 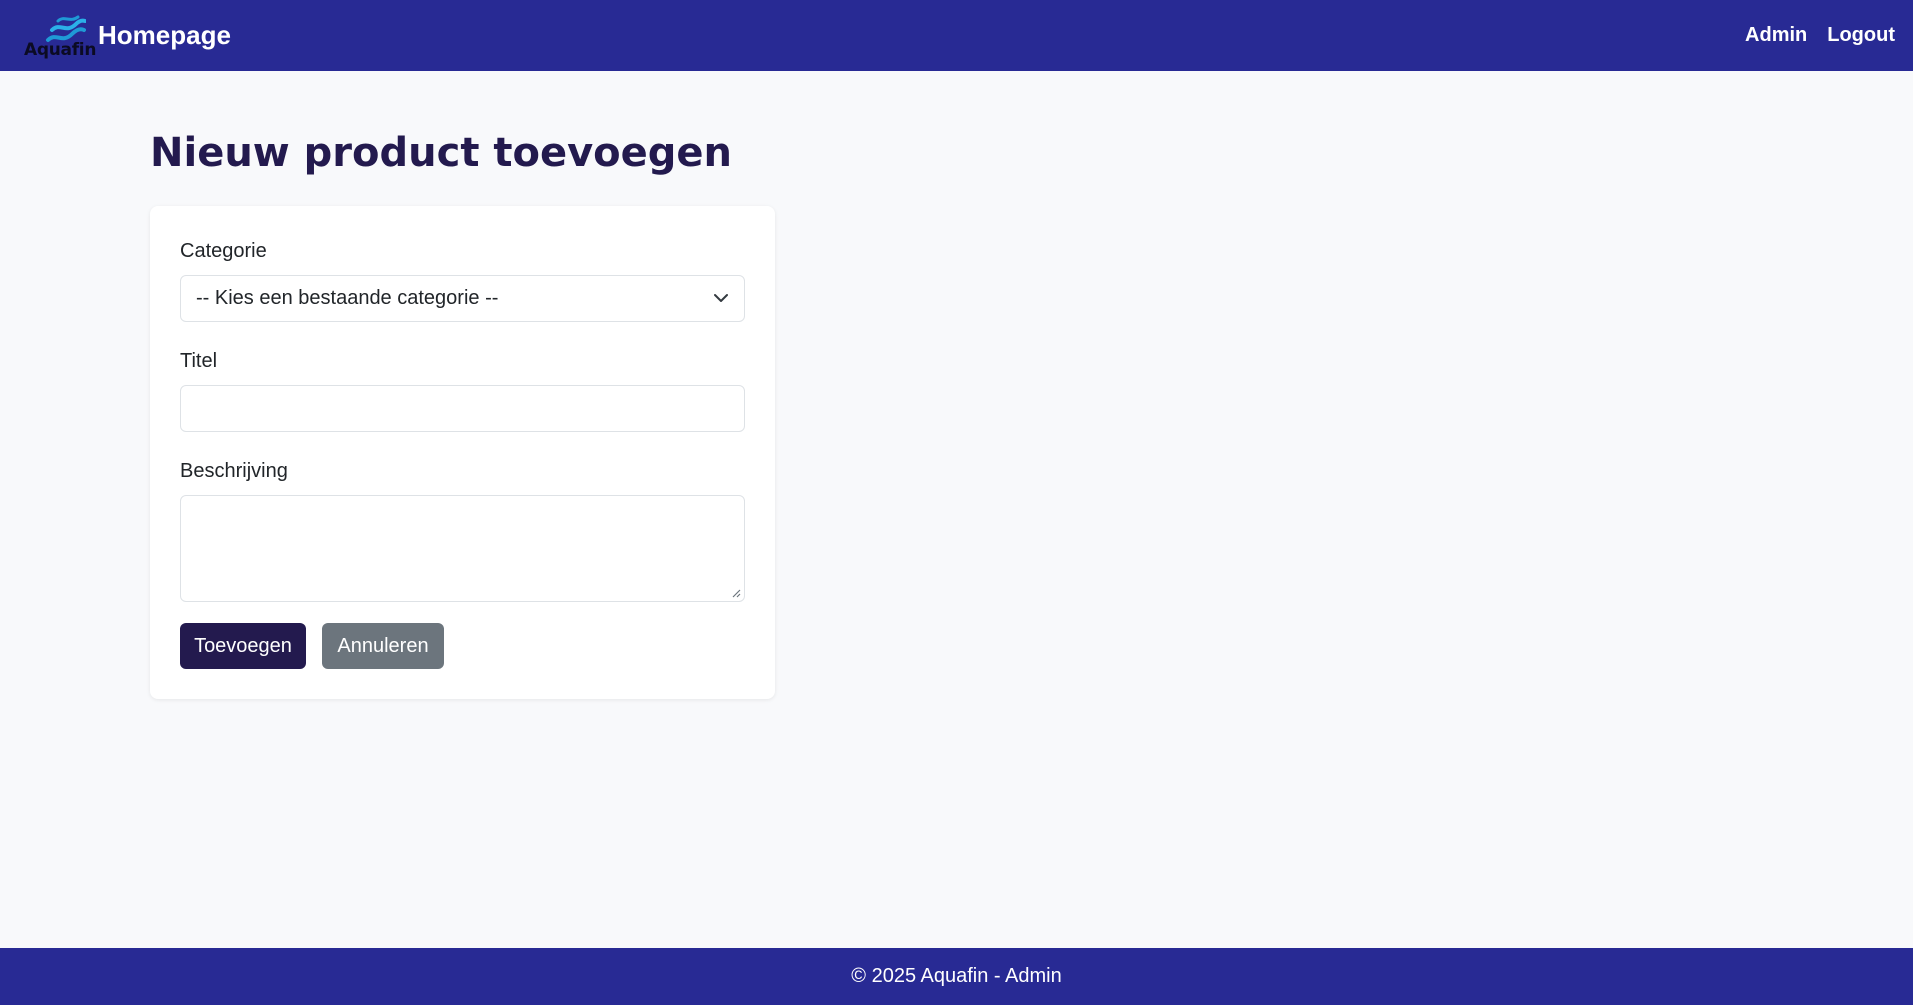 I want to click on title-input, so click(x=462, y=408).